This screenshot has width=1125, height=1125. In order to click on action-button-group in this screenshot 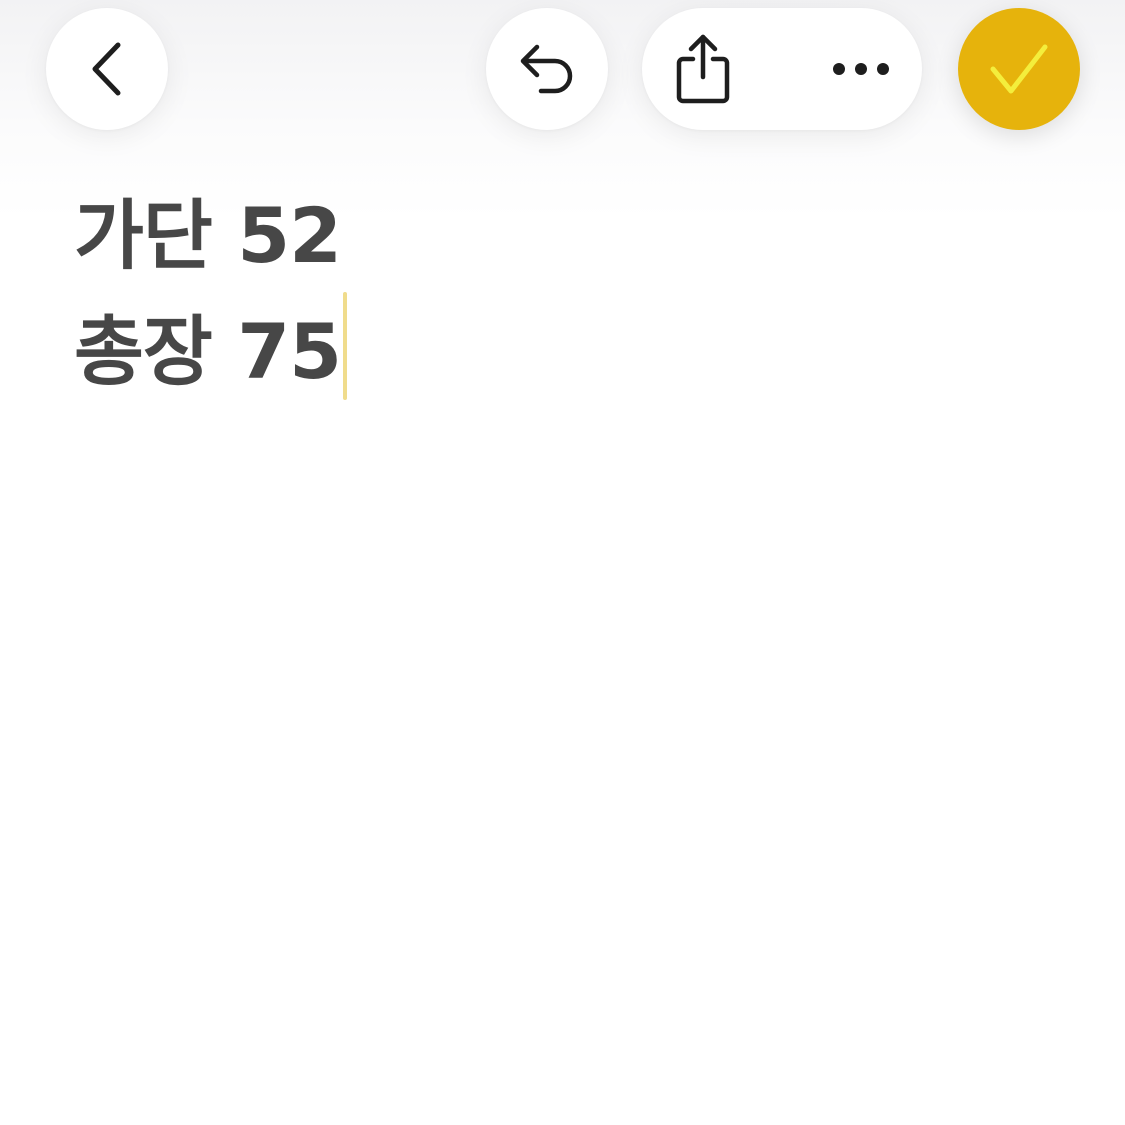, I will do `click(782, 69)`.